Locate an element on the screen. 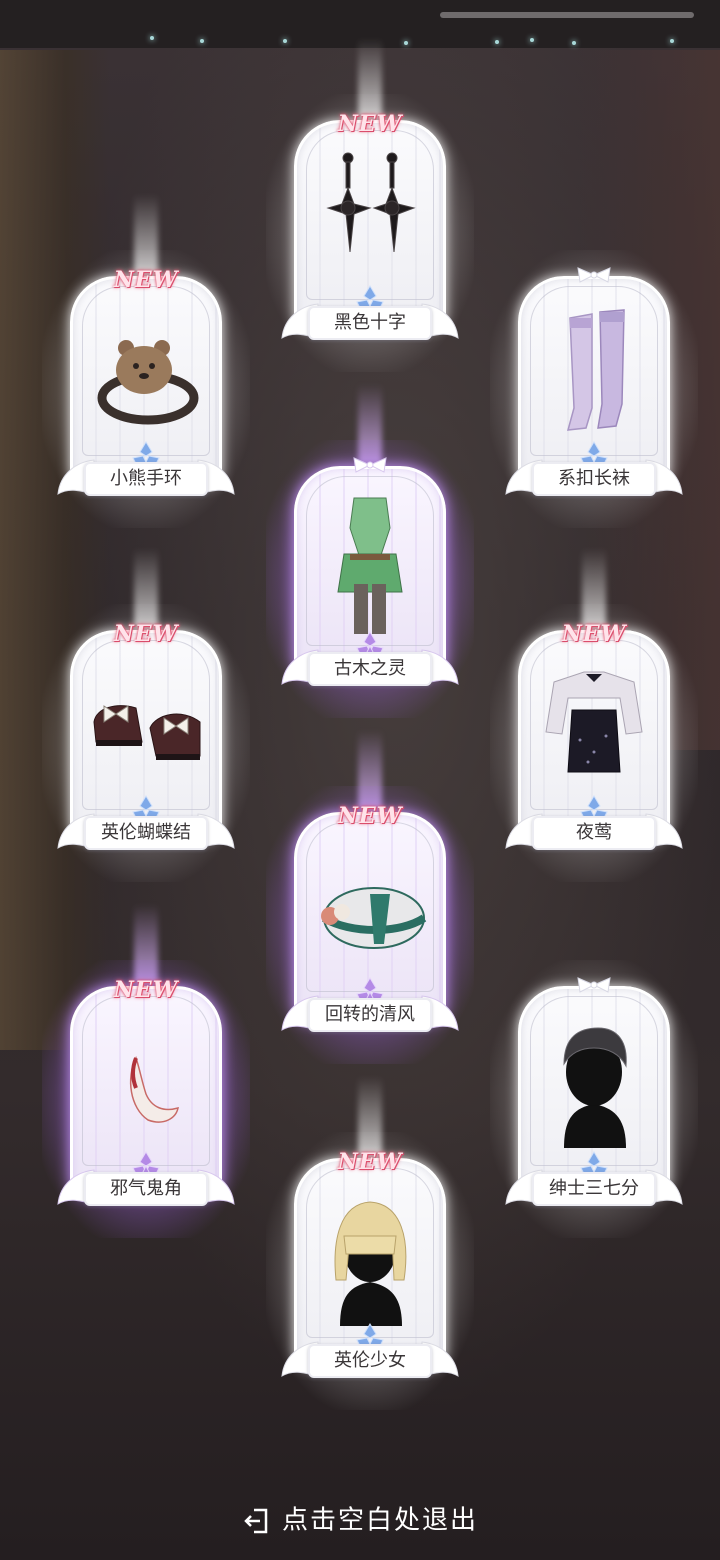 This screenshot has height=1560, width=720. item-name-label: 邪气鬼角 is located at coordinates (146, 1189).